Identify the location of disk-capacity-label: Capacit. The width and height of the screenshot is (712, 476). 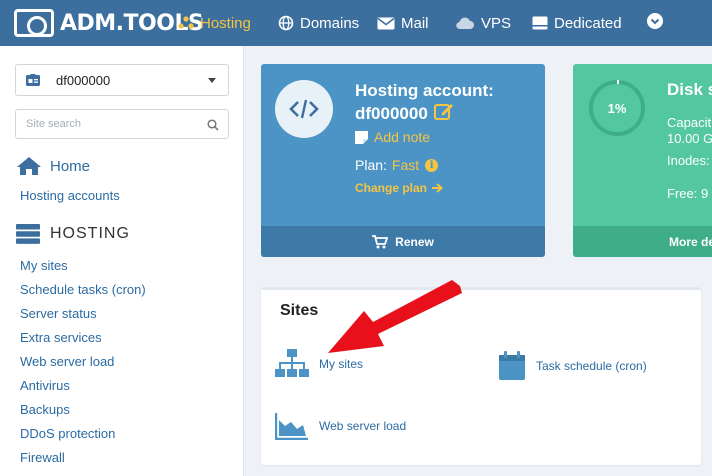
(689, 122).